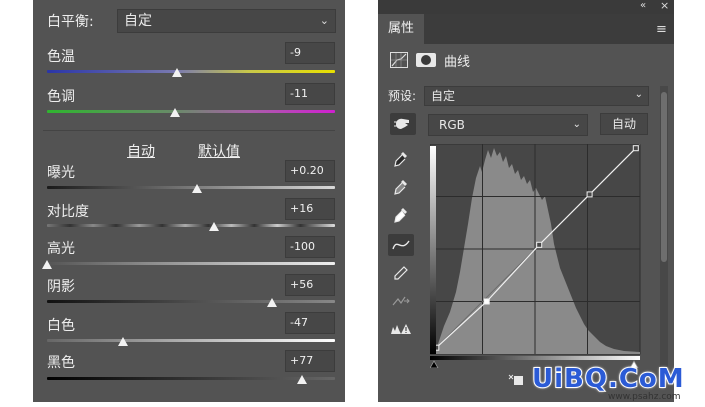 This screenshot has height=407, width=705. Describe the element at coordinates (310, 247) in the screenshot. I see `highlights-field: -100` at that location.